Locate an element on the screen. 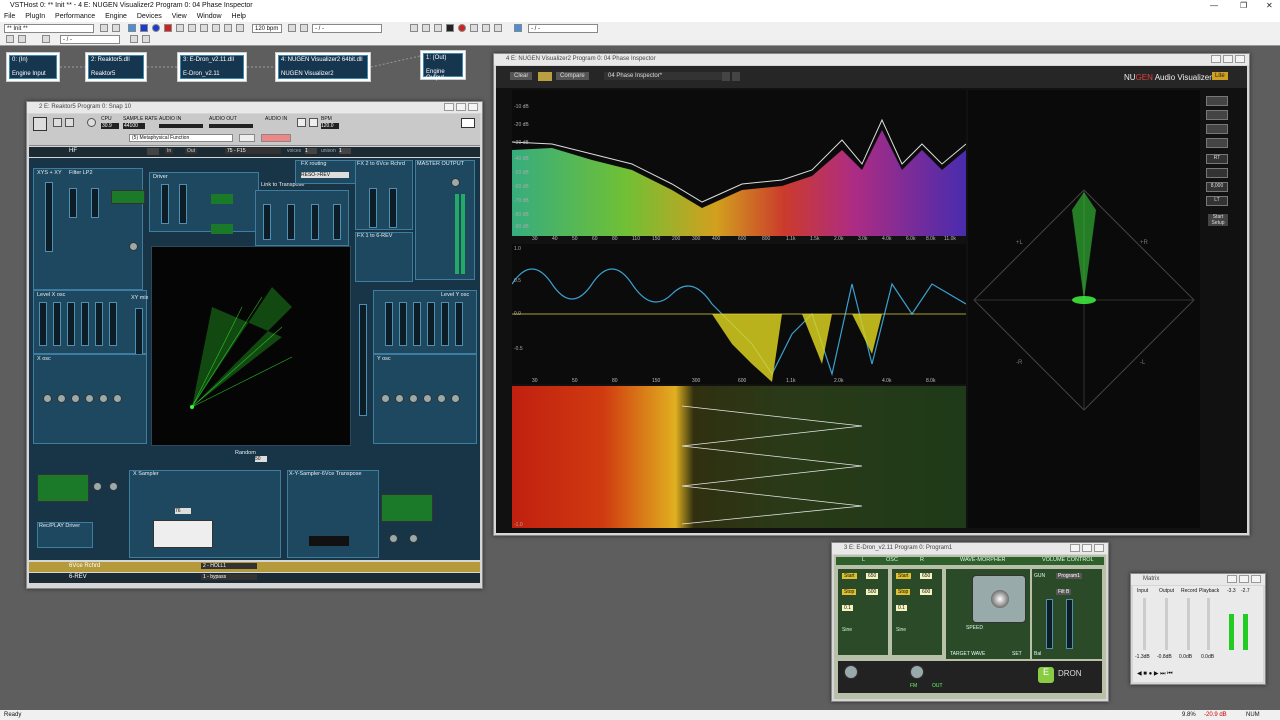 The width and height of the screenshot is (1280, 720). menu-file: File is located at coordinates (9, 16).